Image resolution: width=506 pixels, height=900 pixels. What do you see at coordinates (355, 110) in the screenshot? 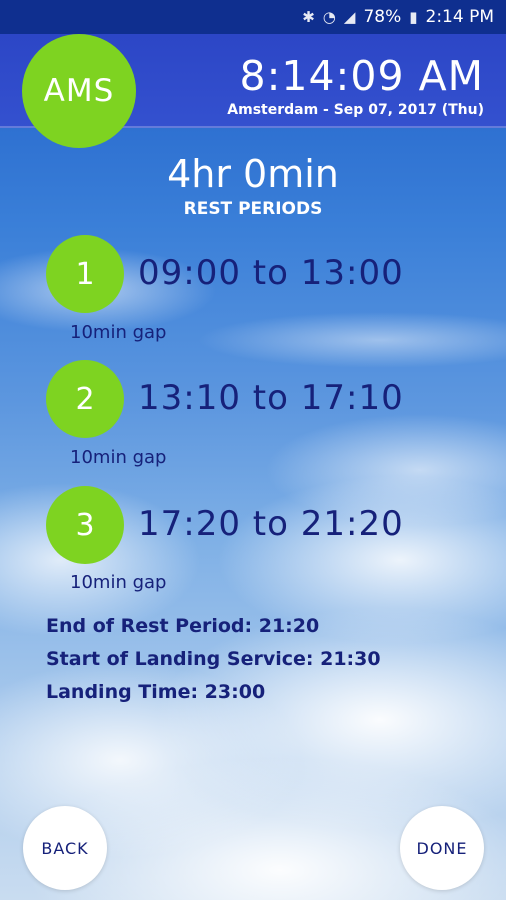
I see `current-date: Amsterdam - Sep 07, 2017 (Thu)` at bounding box center [355, 110].